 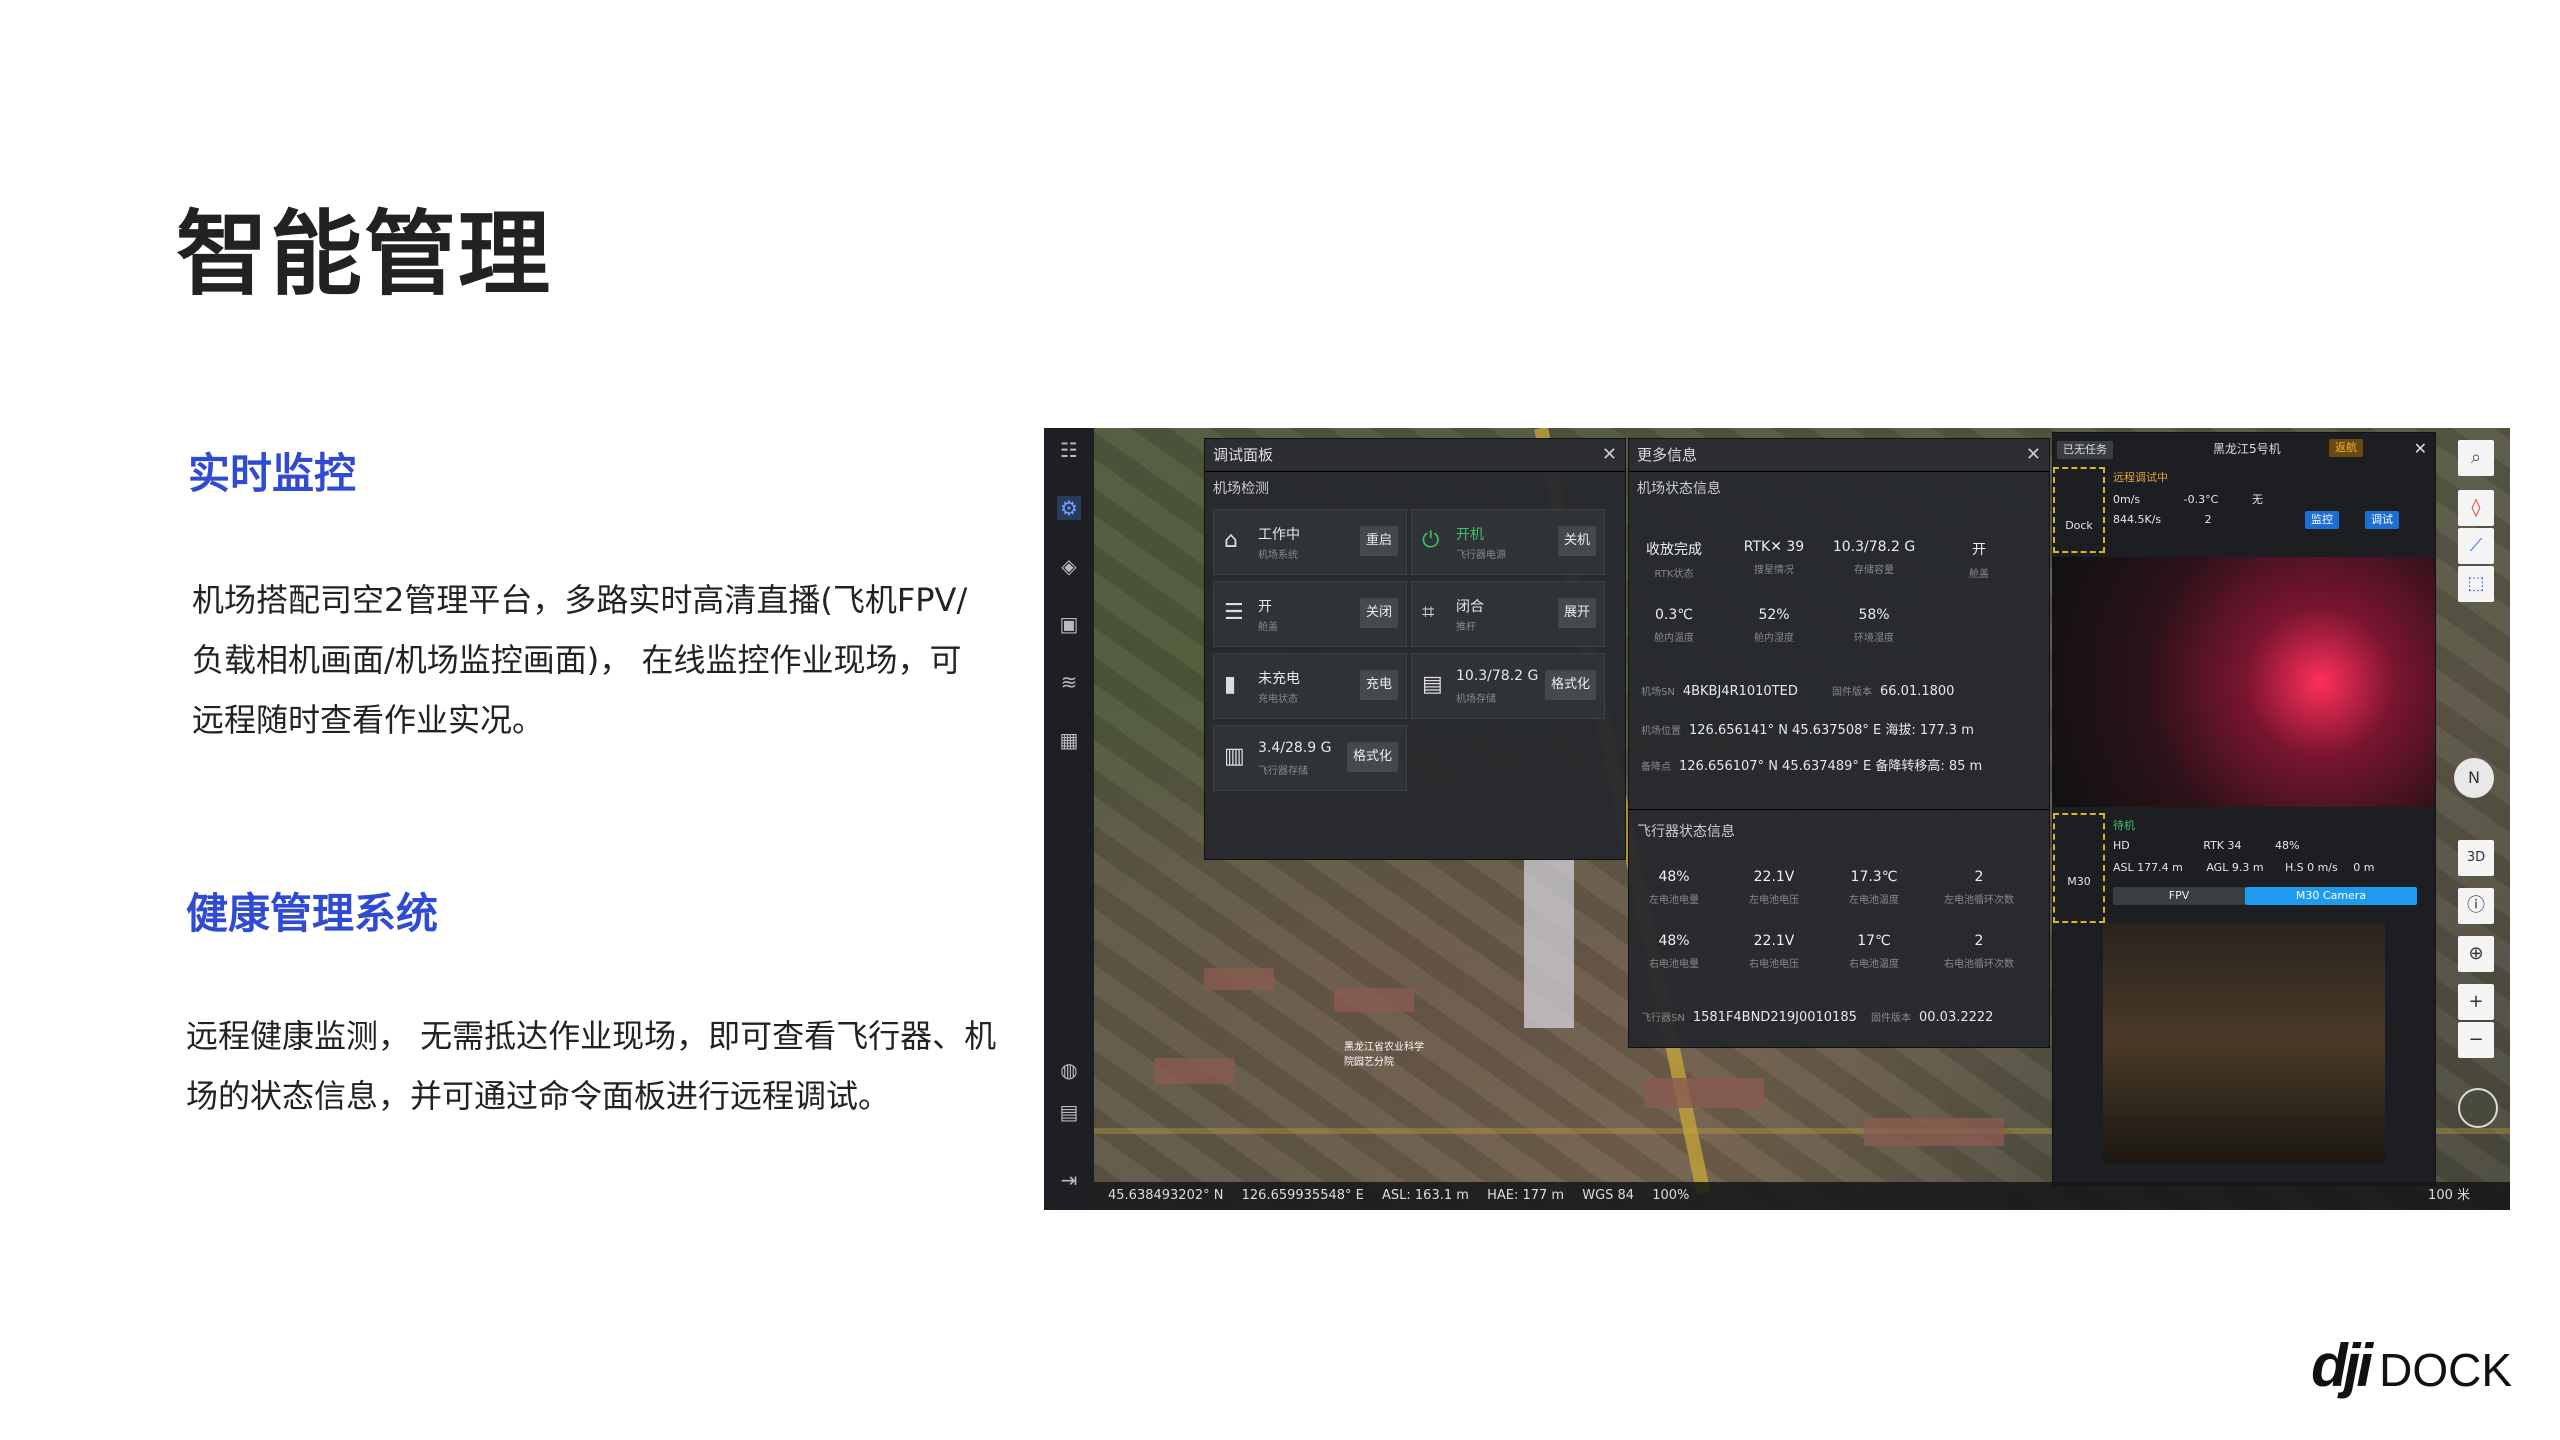 I want to click on kv-key: 左电池电压, so click(x=1774, y=900).